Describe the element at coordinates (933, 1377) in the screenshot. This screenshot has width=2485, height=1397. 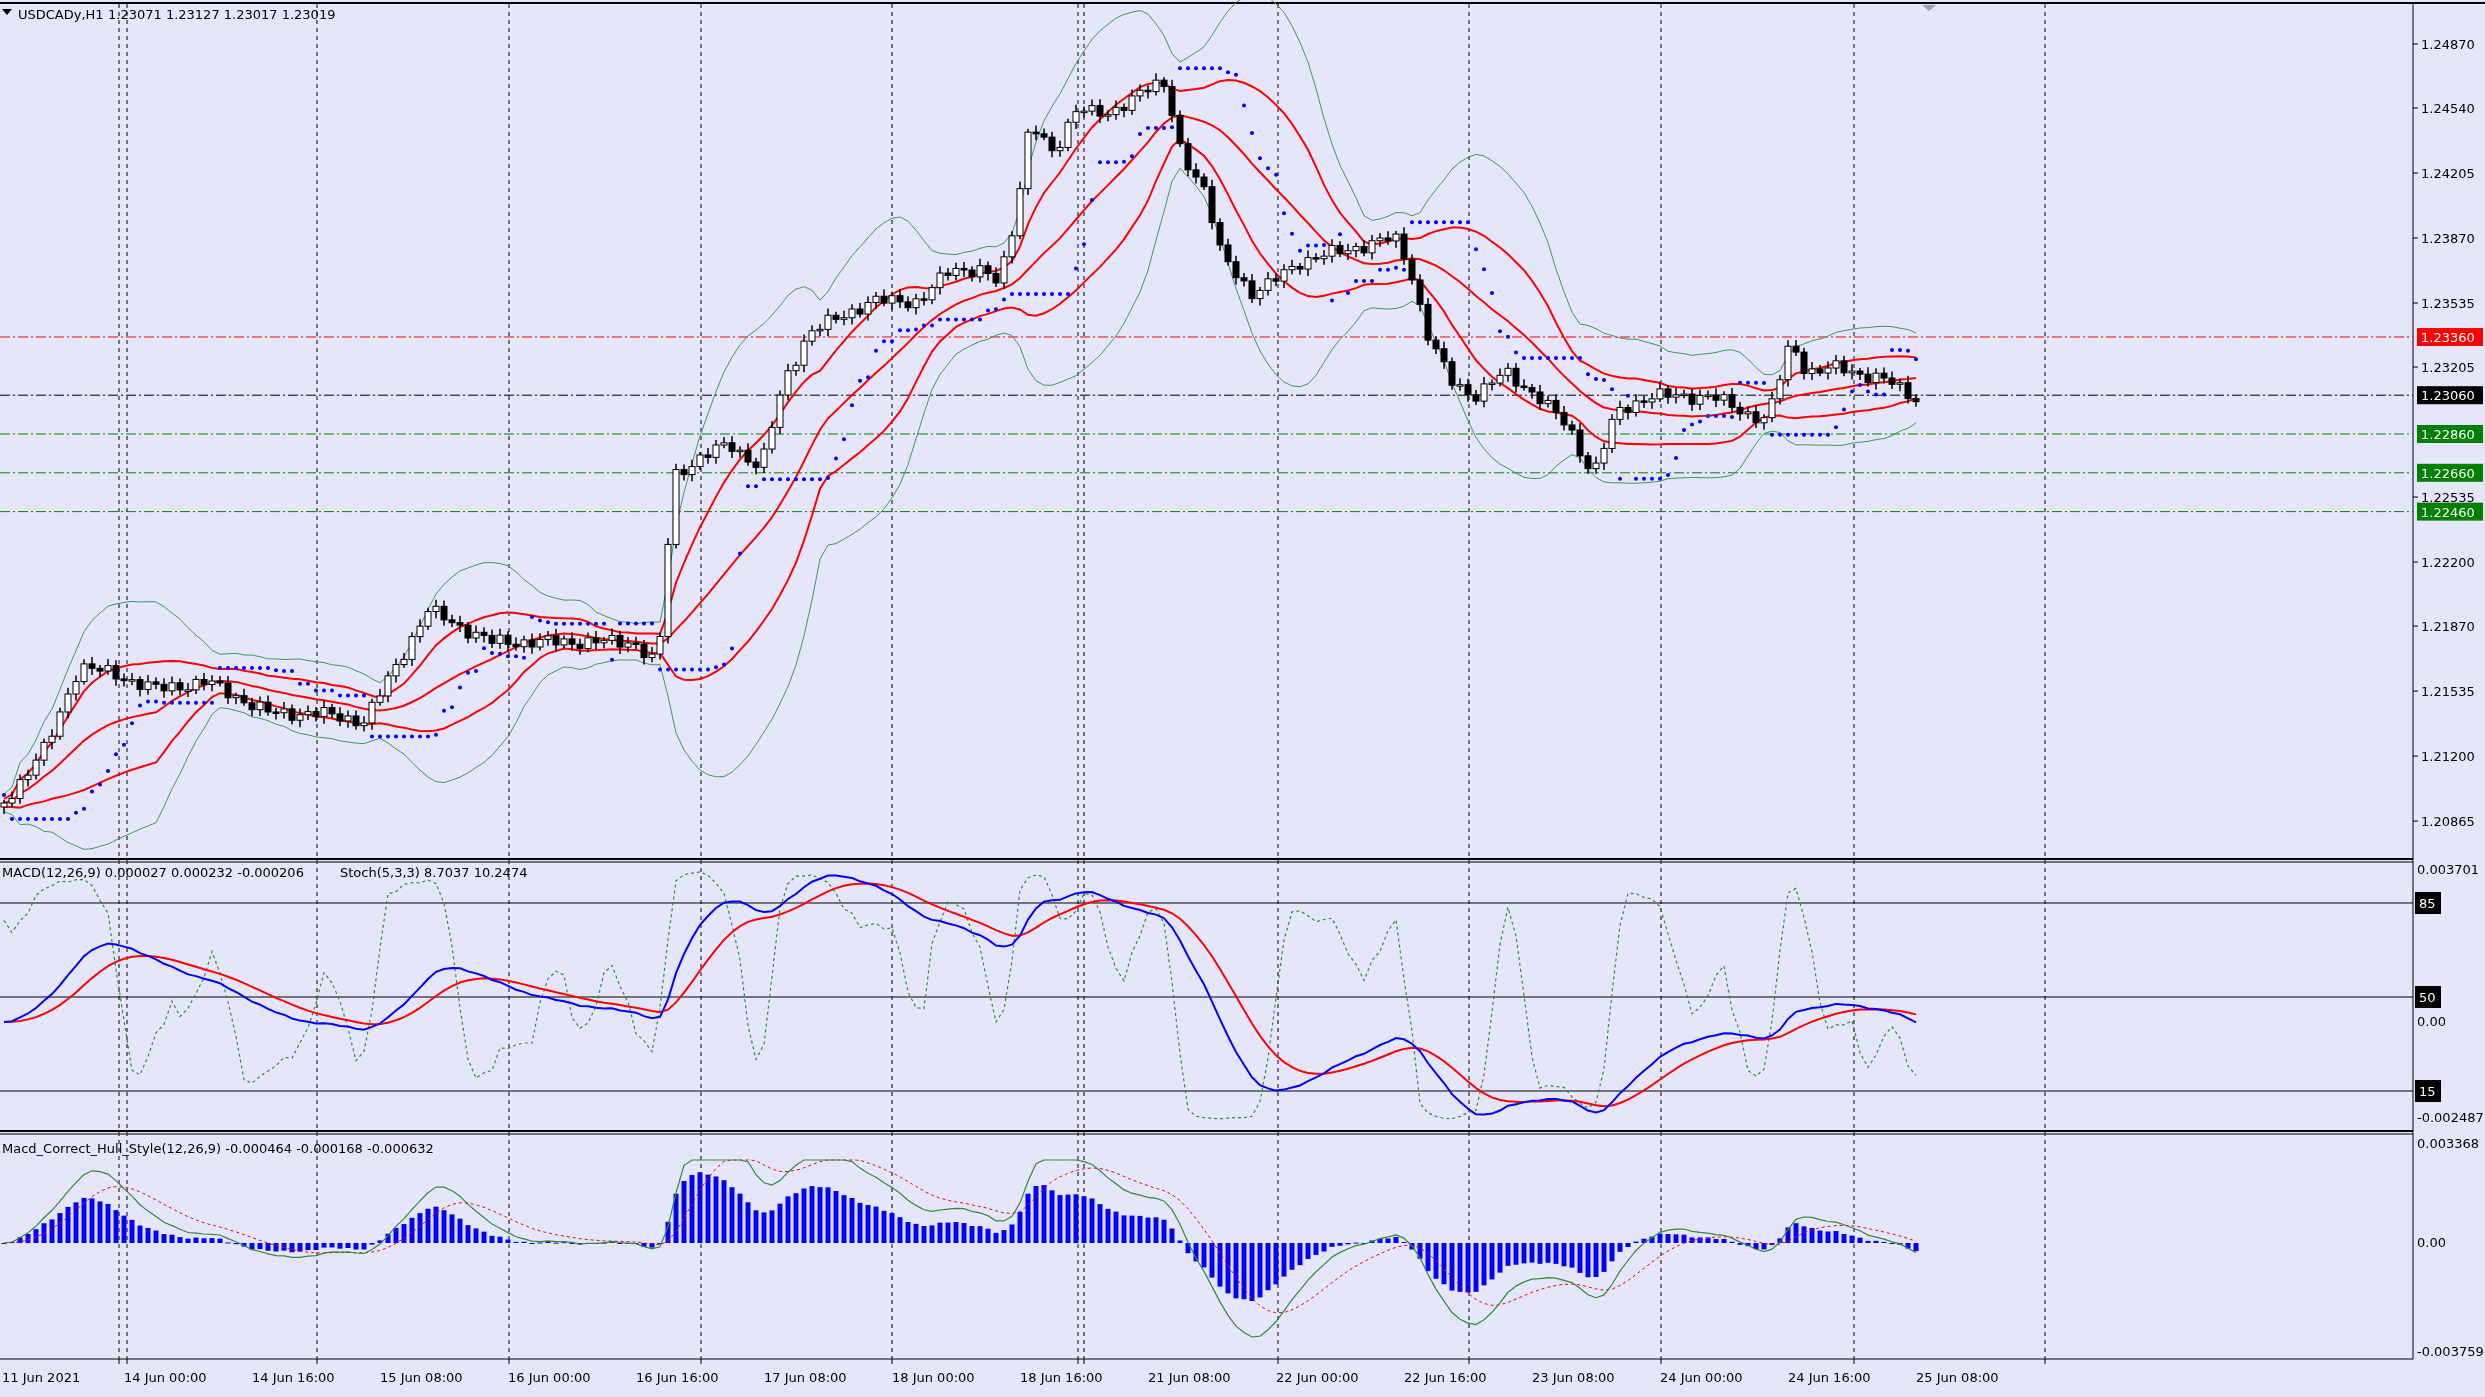
I see `time-tick-label: 18 Jun 00:00` at that location.